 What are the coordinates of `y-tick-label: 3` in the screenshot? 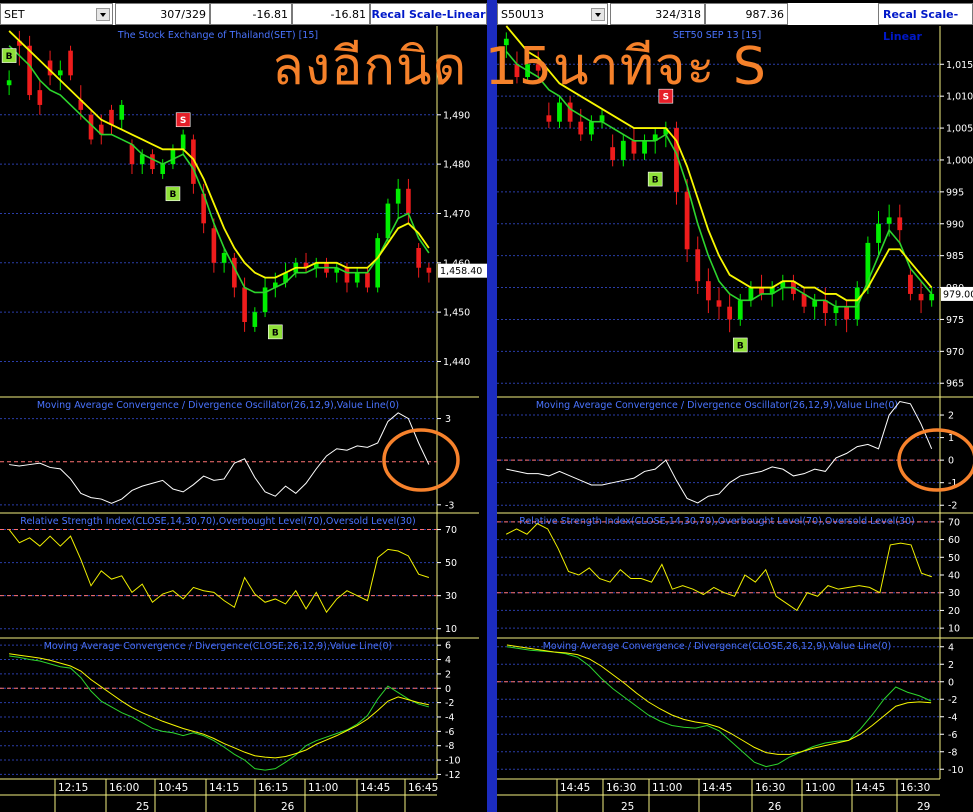 It's located at (448, 419).